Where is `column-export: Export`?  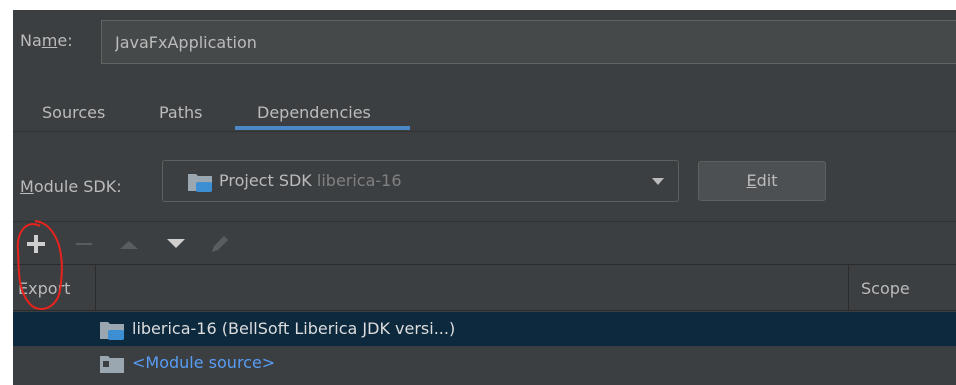 column-export: Export is located at coordinates (54, 288).